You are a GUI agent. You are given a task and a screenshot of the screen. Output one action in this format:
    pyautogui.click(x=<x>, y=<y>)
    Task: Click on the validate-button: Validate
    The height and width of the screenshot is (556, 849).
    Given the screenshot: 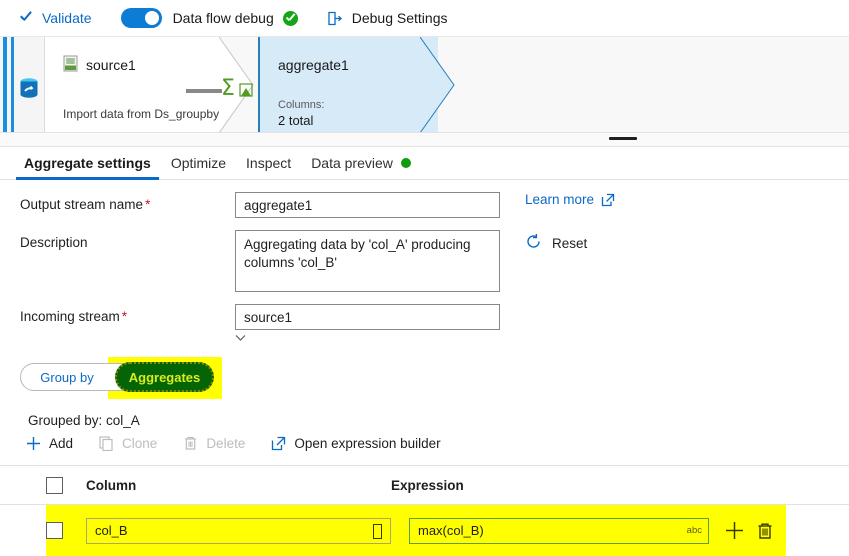 What is the action you would take?
    pyautogui.click(x=55, y=18)
    